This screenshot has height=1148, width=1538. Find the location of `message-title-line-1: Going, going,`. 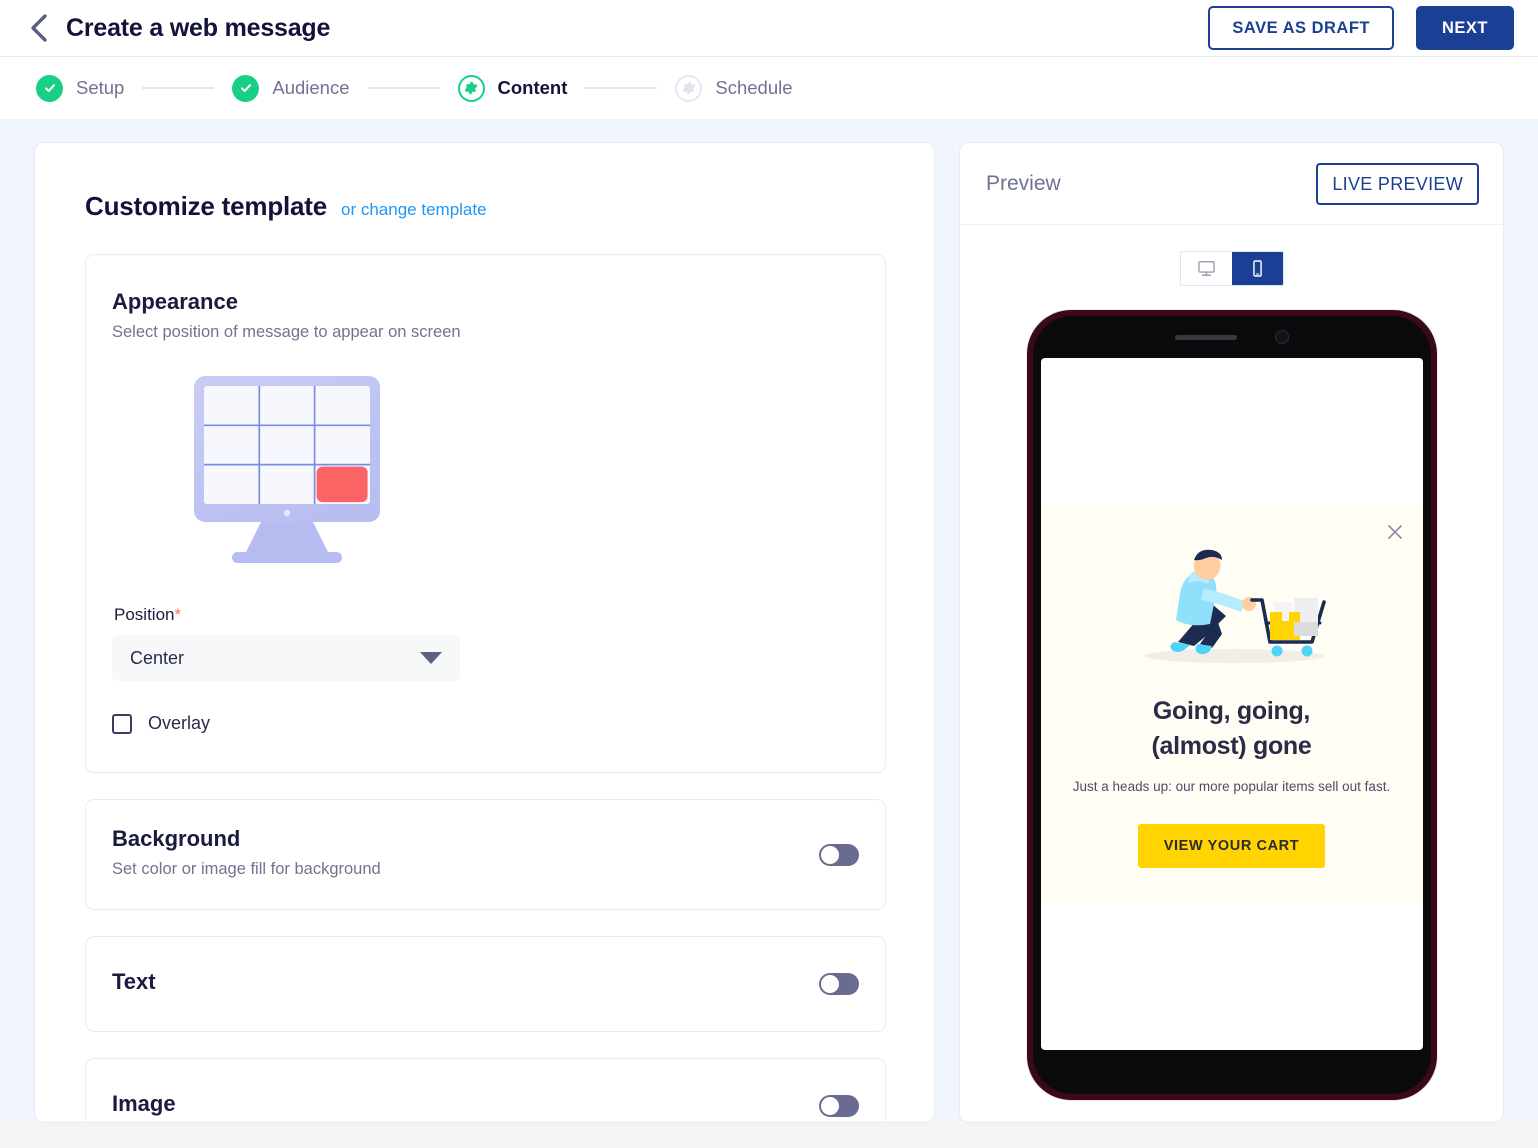

message-title-line-1: Going, going, is located at coordinates (1231, 711).